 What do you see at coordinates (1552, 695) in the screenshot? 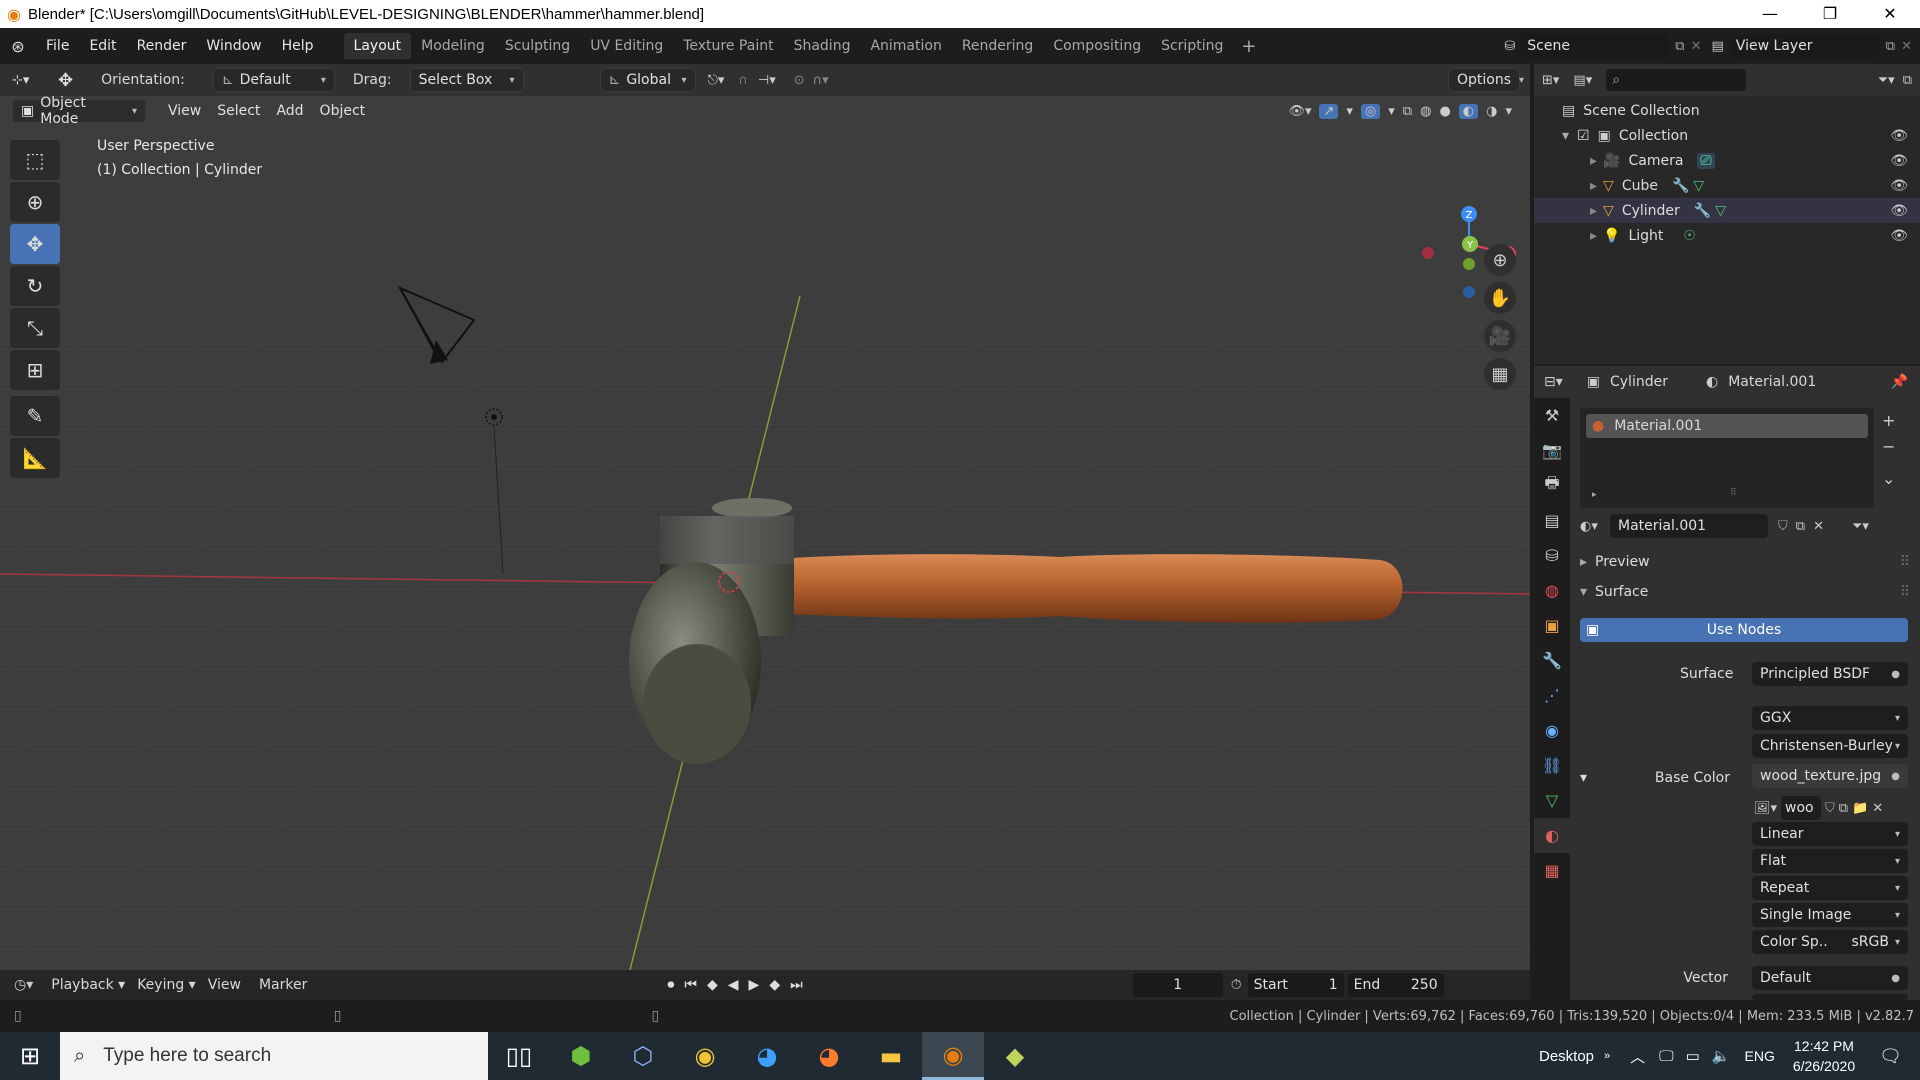
I see `particles-tab-icon: ⋰` at bounding box center [1552, 695].